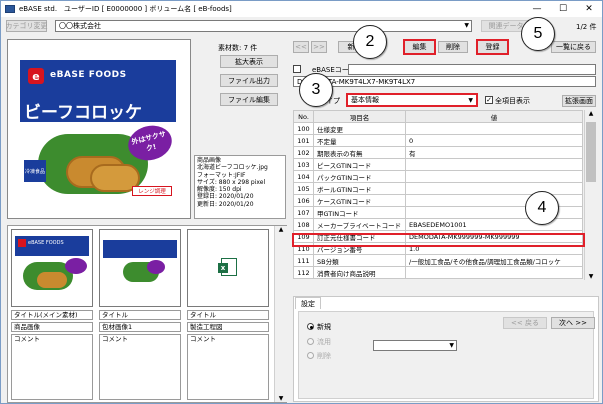 This screenshot has width=603, height=404. I want to click on thumb-croquette, so click(52, 280).